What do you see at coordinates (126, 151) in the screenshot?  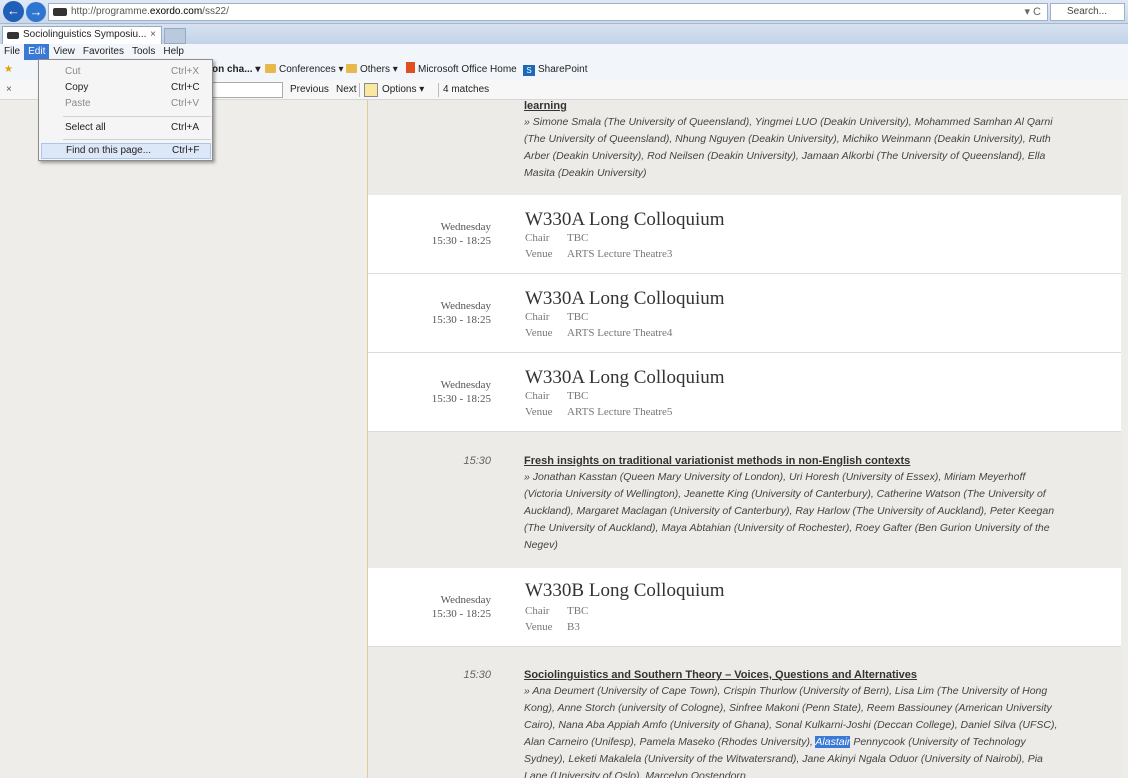 I see `menu-item-find: Find on this page... Ctrl+F` at bounding box center [126, 151].